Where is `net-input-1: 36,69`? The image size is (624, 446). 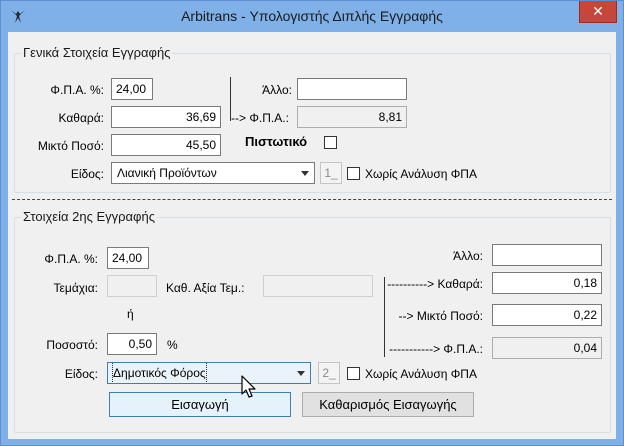 net-input-1: 36,69 is located at coordinates (166, 117).